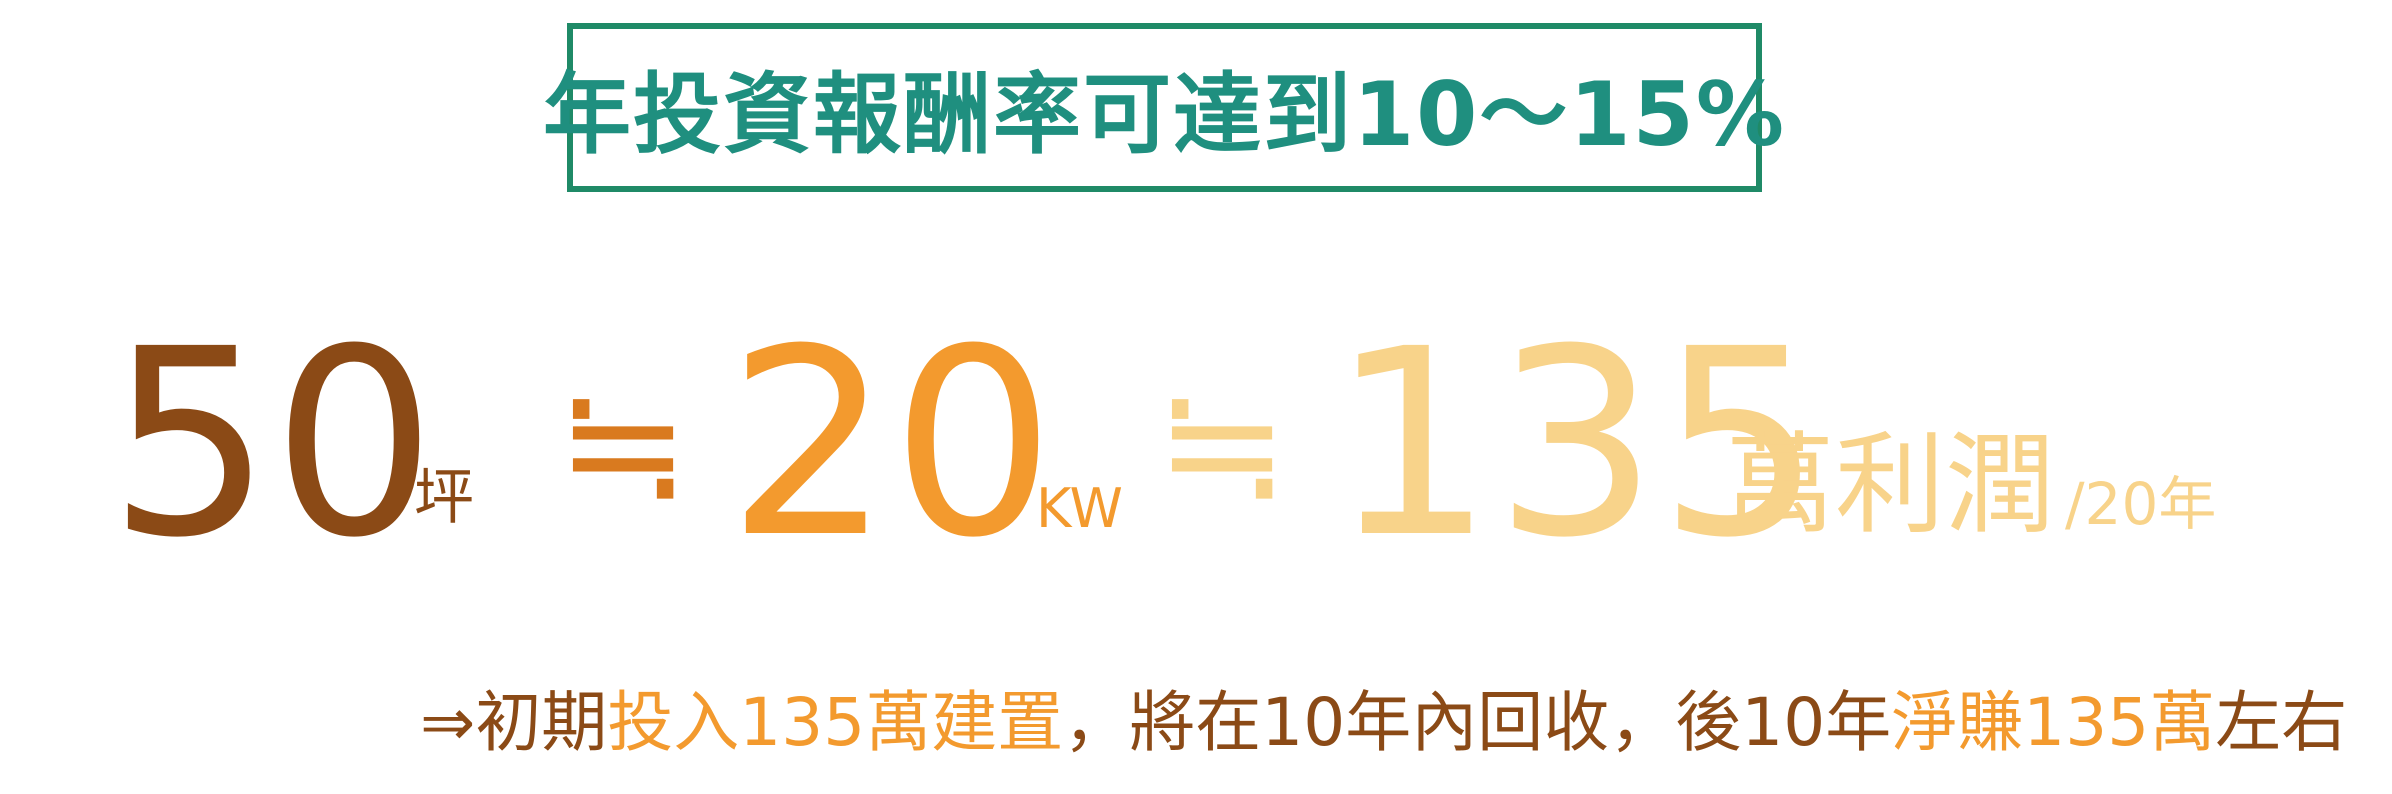  What do you see at coordinates (2053, 722) in the screenshot?
I see `summary-part-net-profit: 淨賺135萬` at bounding box center [2053, 722].